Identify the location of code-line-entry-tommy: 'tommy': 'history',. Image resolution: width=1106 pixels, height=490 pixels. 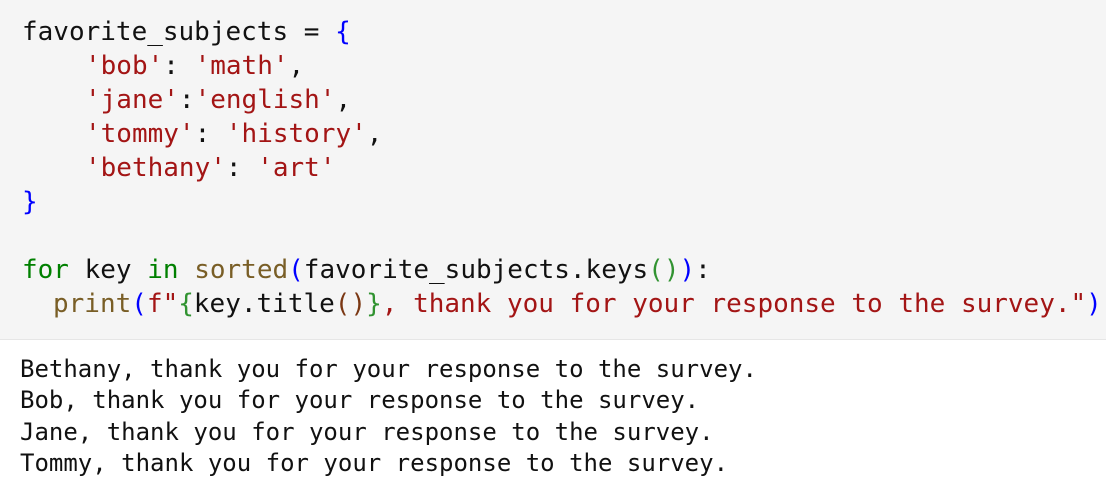
(202, 134).